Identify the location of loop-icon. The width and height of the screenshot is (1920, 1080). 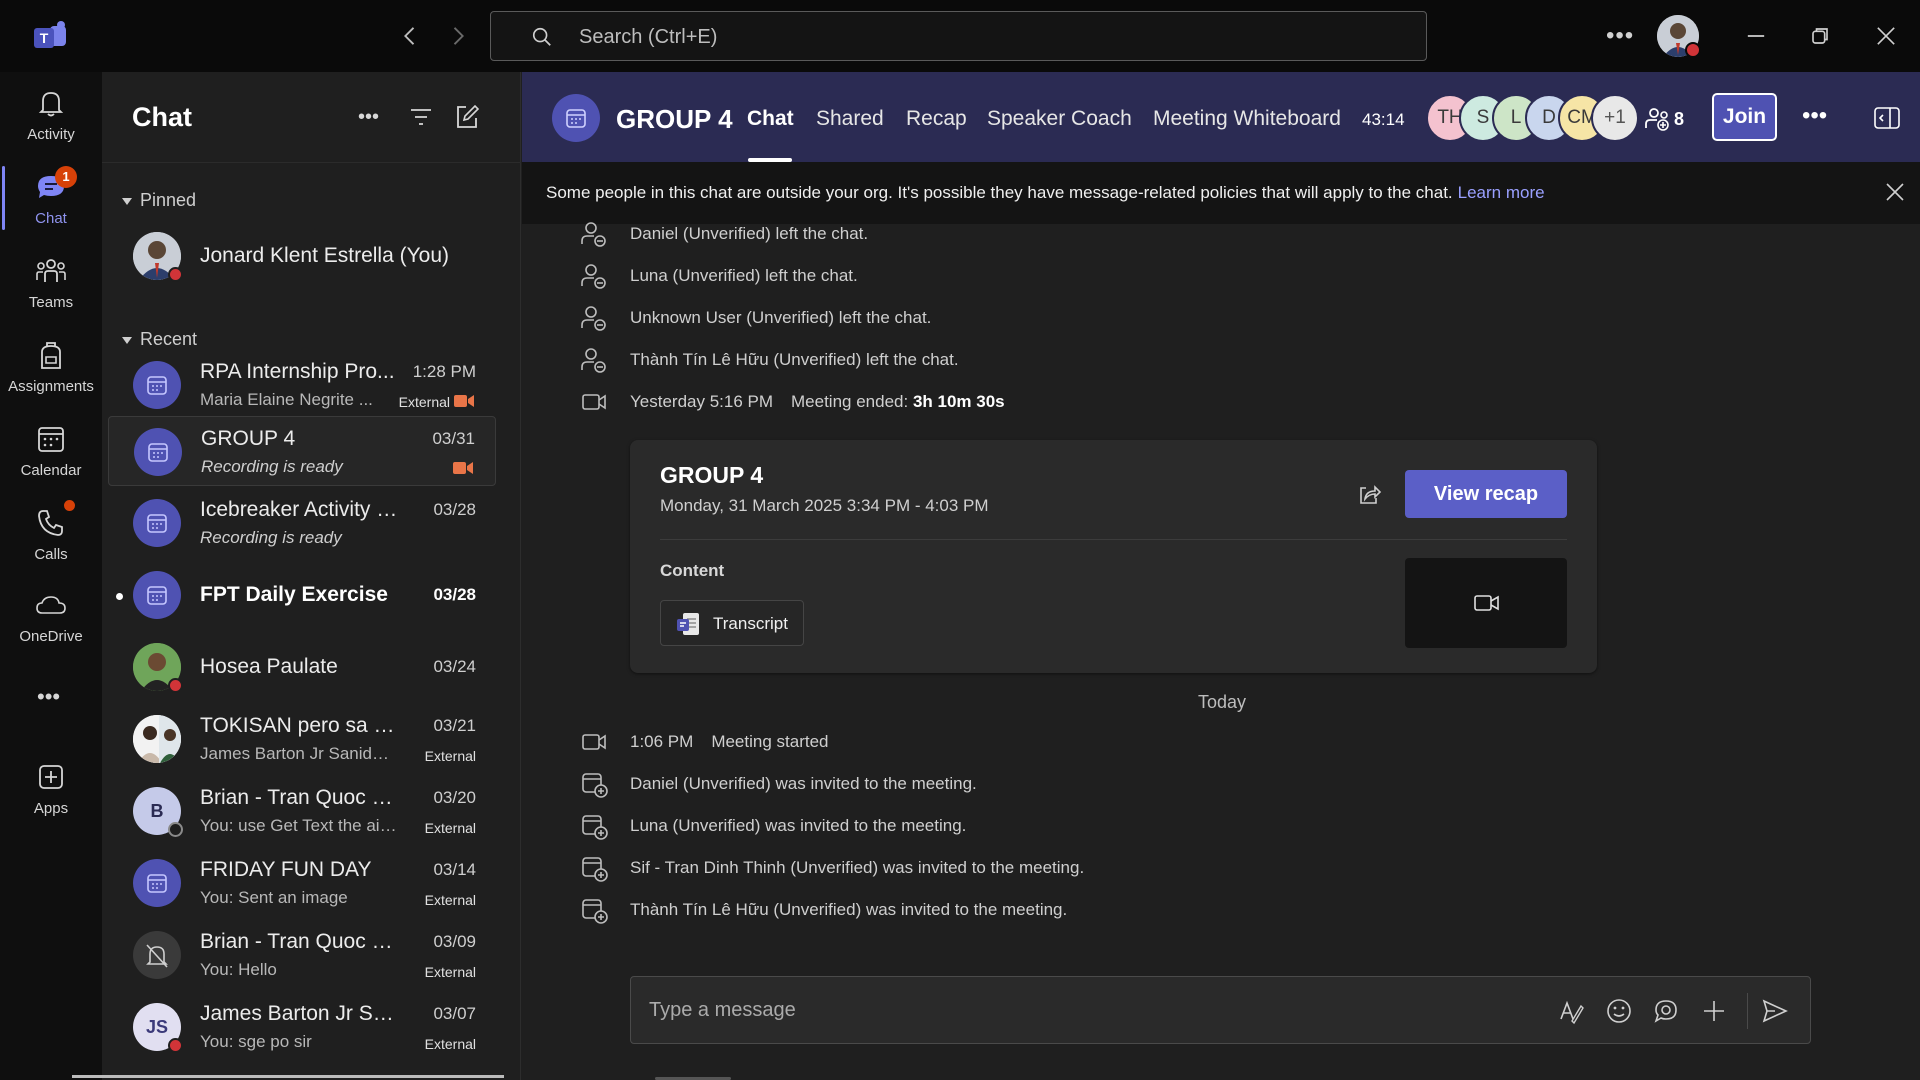
(1666, 1011).